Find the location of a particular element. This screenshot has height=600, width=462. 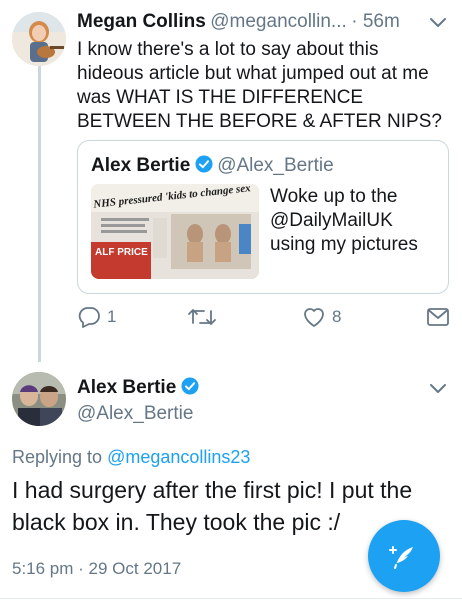

thumbnail-banner: ALF PRICE is located at coordinates (121, 252).